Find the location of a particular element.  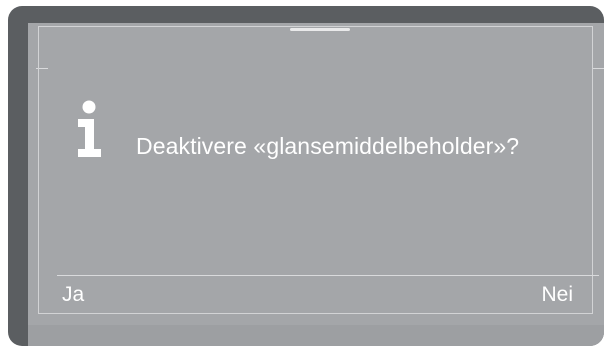

right-edge-marker is located at coordinates (598, 68).